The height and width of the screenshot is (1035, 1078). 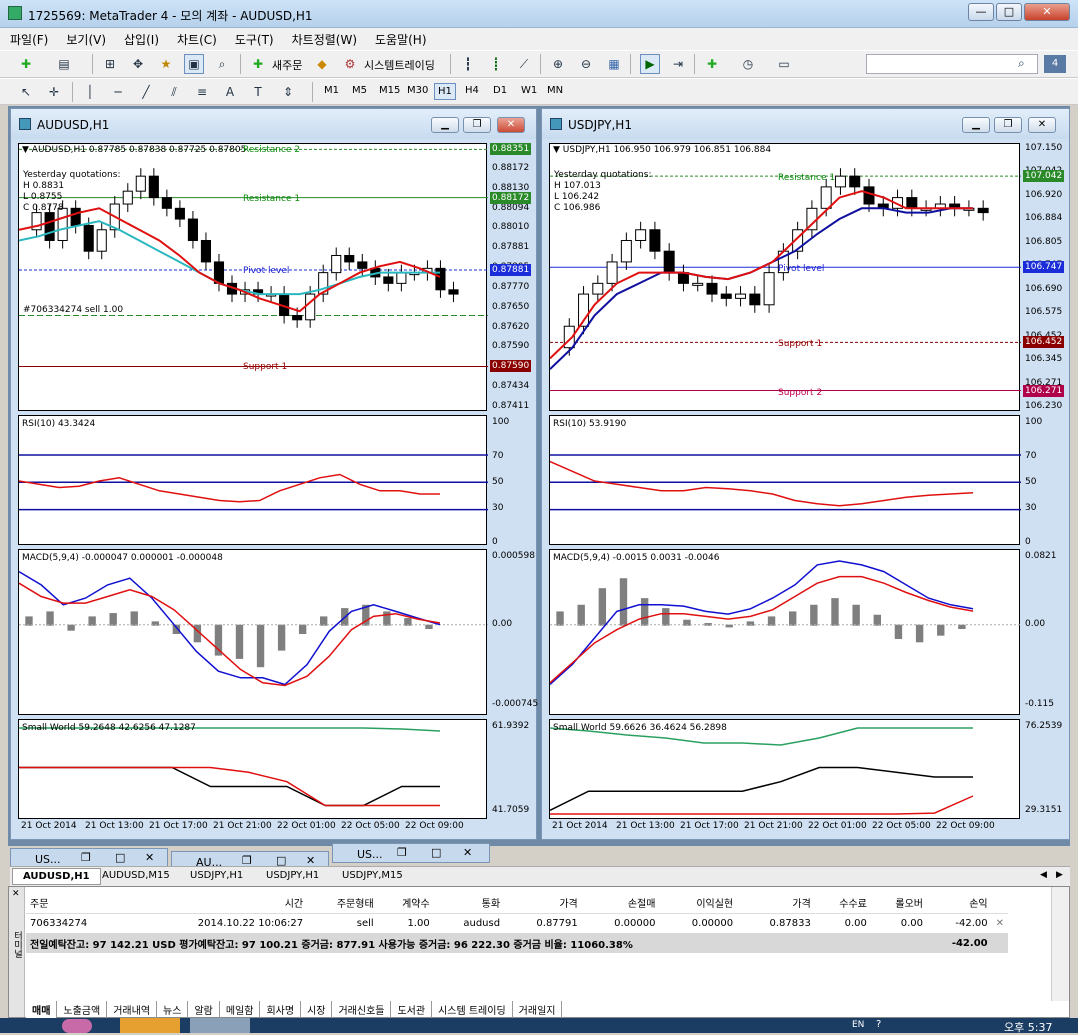 What do you see at coordinates (350, 64) in the screenshot?
I see `expert-trading-icon: ⚙` at bounding box center [350, 64].